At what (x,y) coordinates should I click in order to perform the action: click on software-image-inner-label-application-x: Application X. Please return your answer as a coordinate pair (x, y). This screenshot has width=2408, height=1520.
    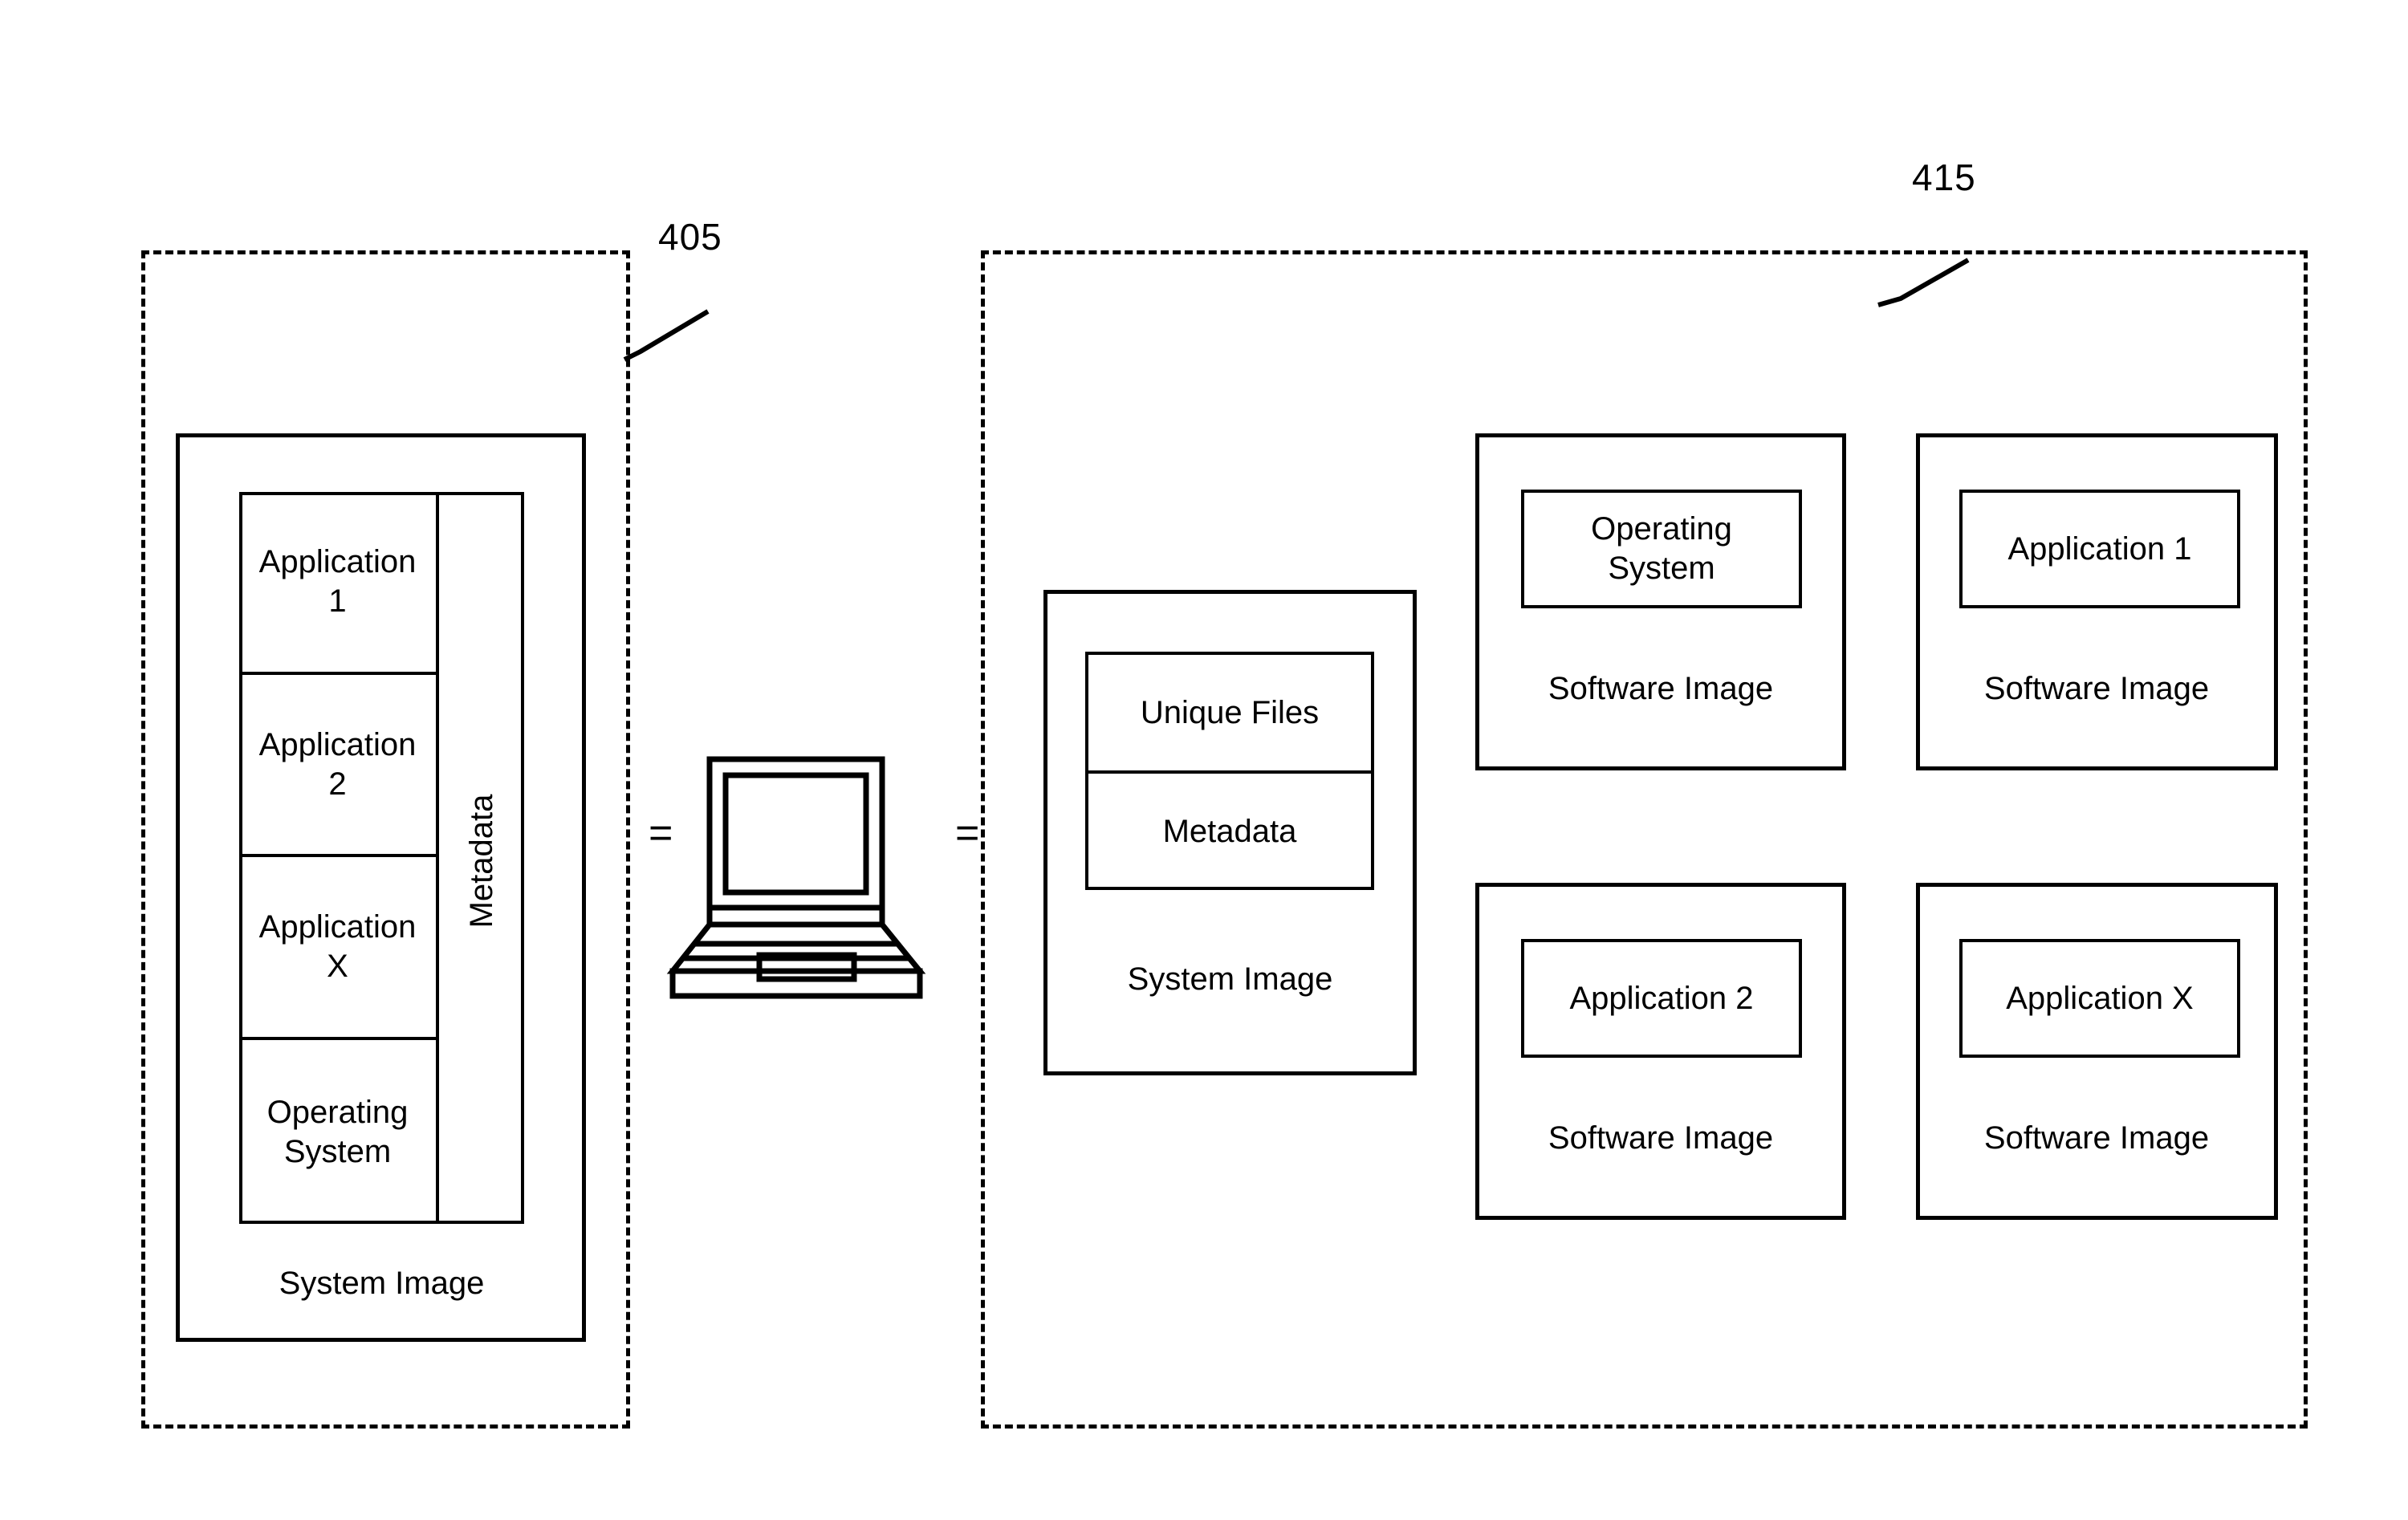
    Looking at the image, I should click on (2100, 998).